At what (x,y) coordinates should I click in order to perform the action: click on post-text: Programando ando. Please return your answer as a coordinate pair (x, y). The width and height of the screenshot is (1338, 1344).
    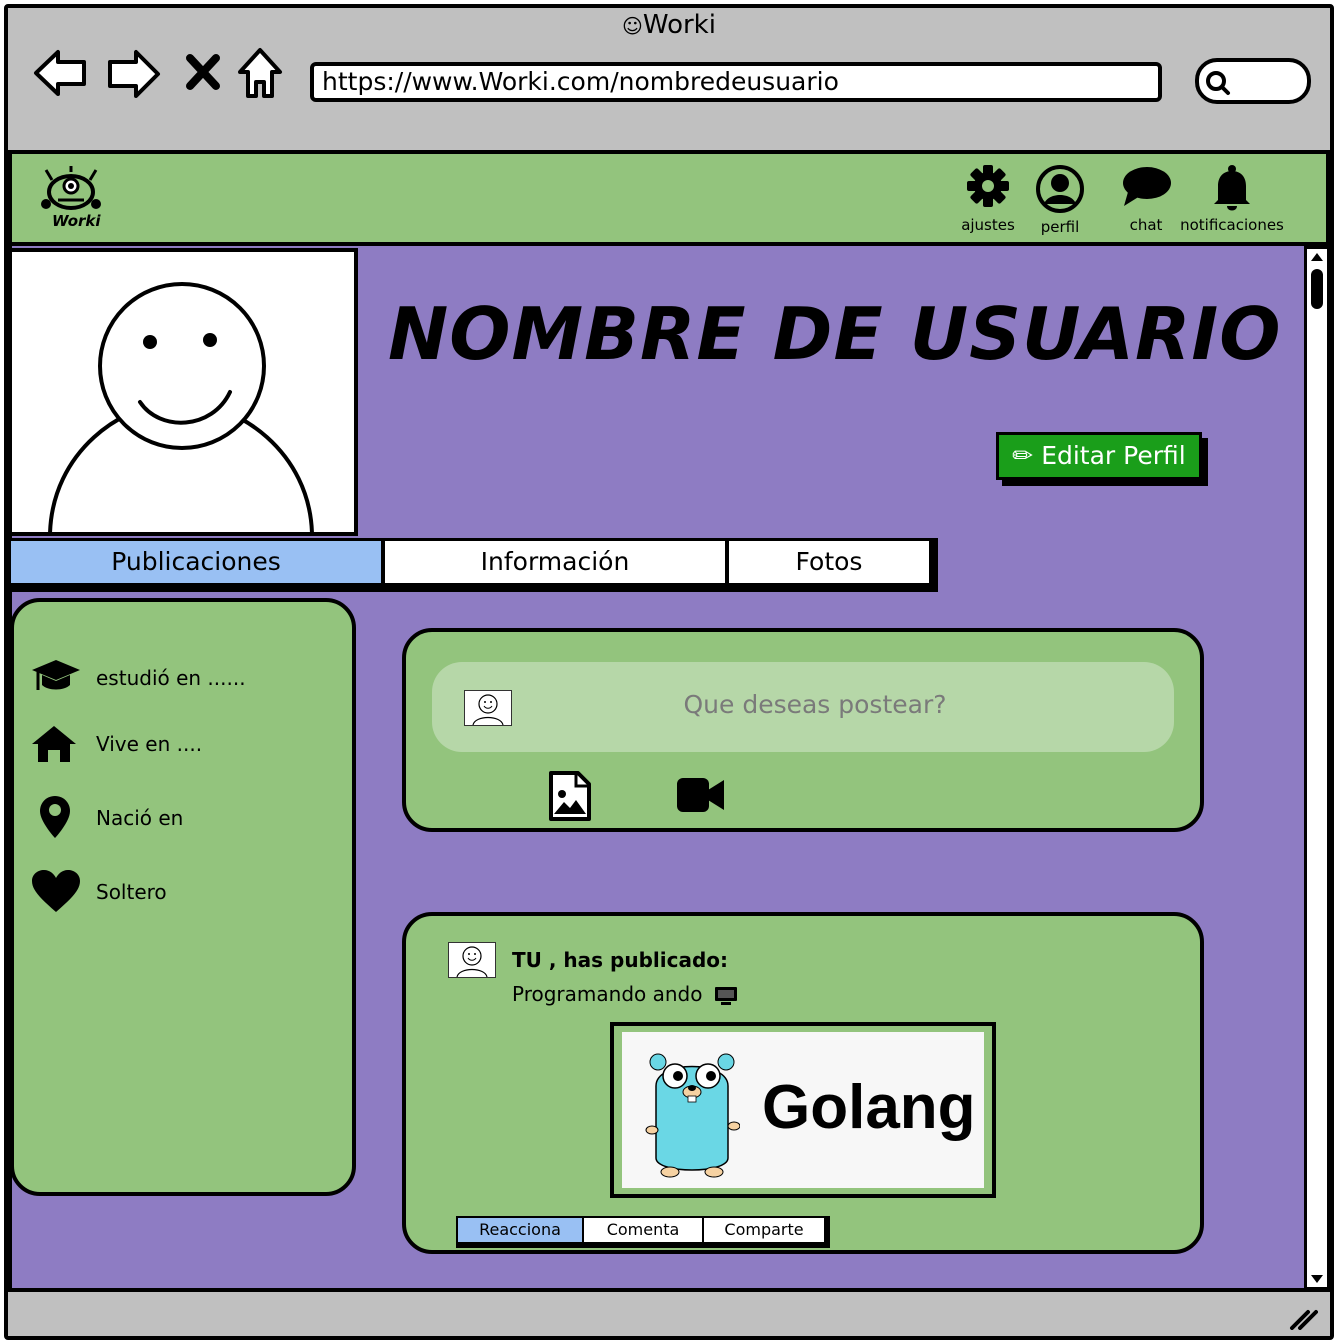
    Looking at the image, I should click on (607, 994).